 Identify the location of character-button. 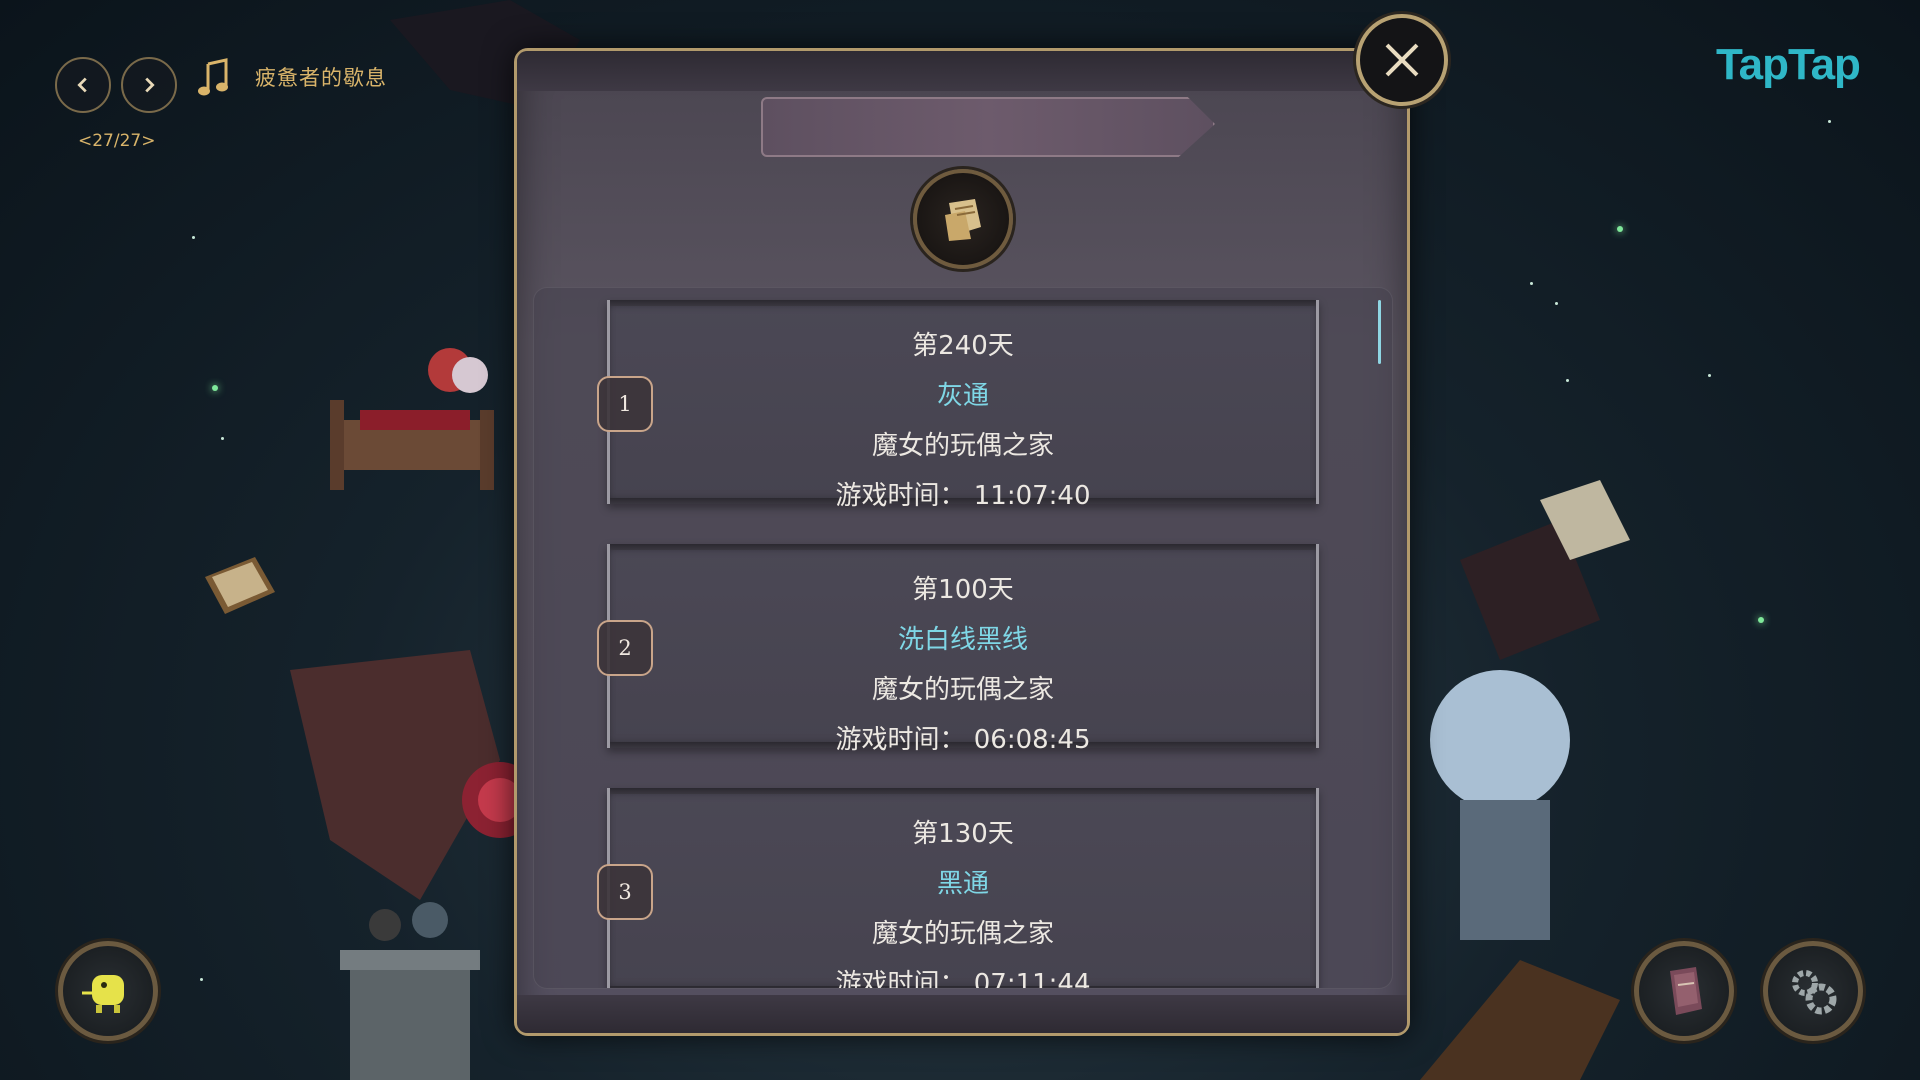
(108, 991).